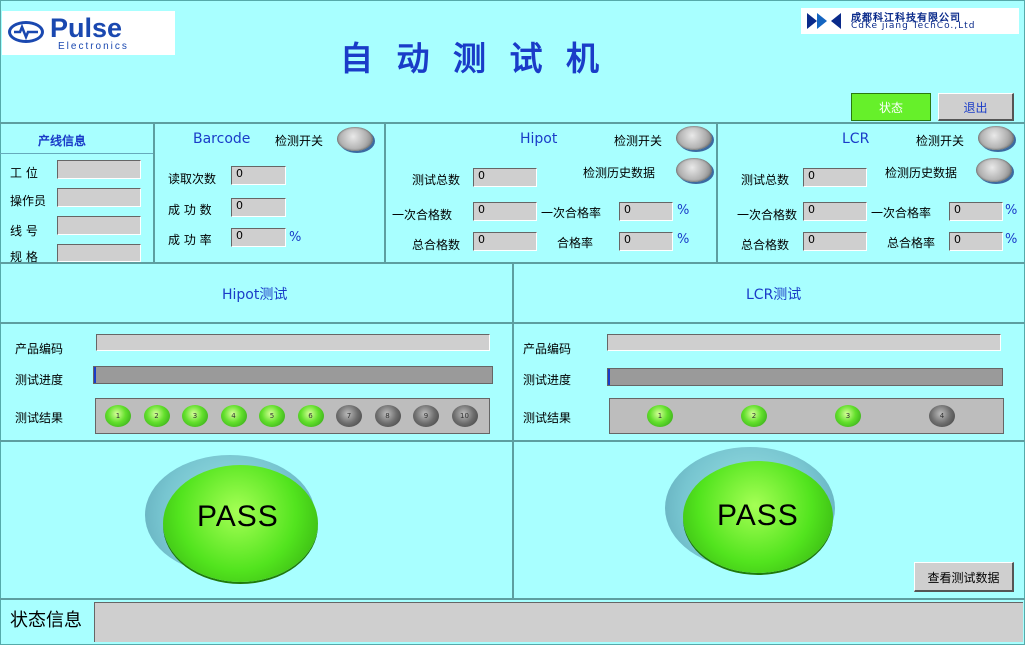 The width and height of the screenshot is (1025, 645). Describe the element at coordinates (293, 375) in the screenshot. I see `hipot-progress-bar` at that location.